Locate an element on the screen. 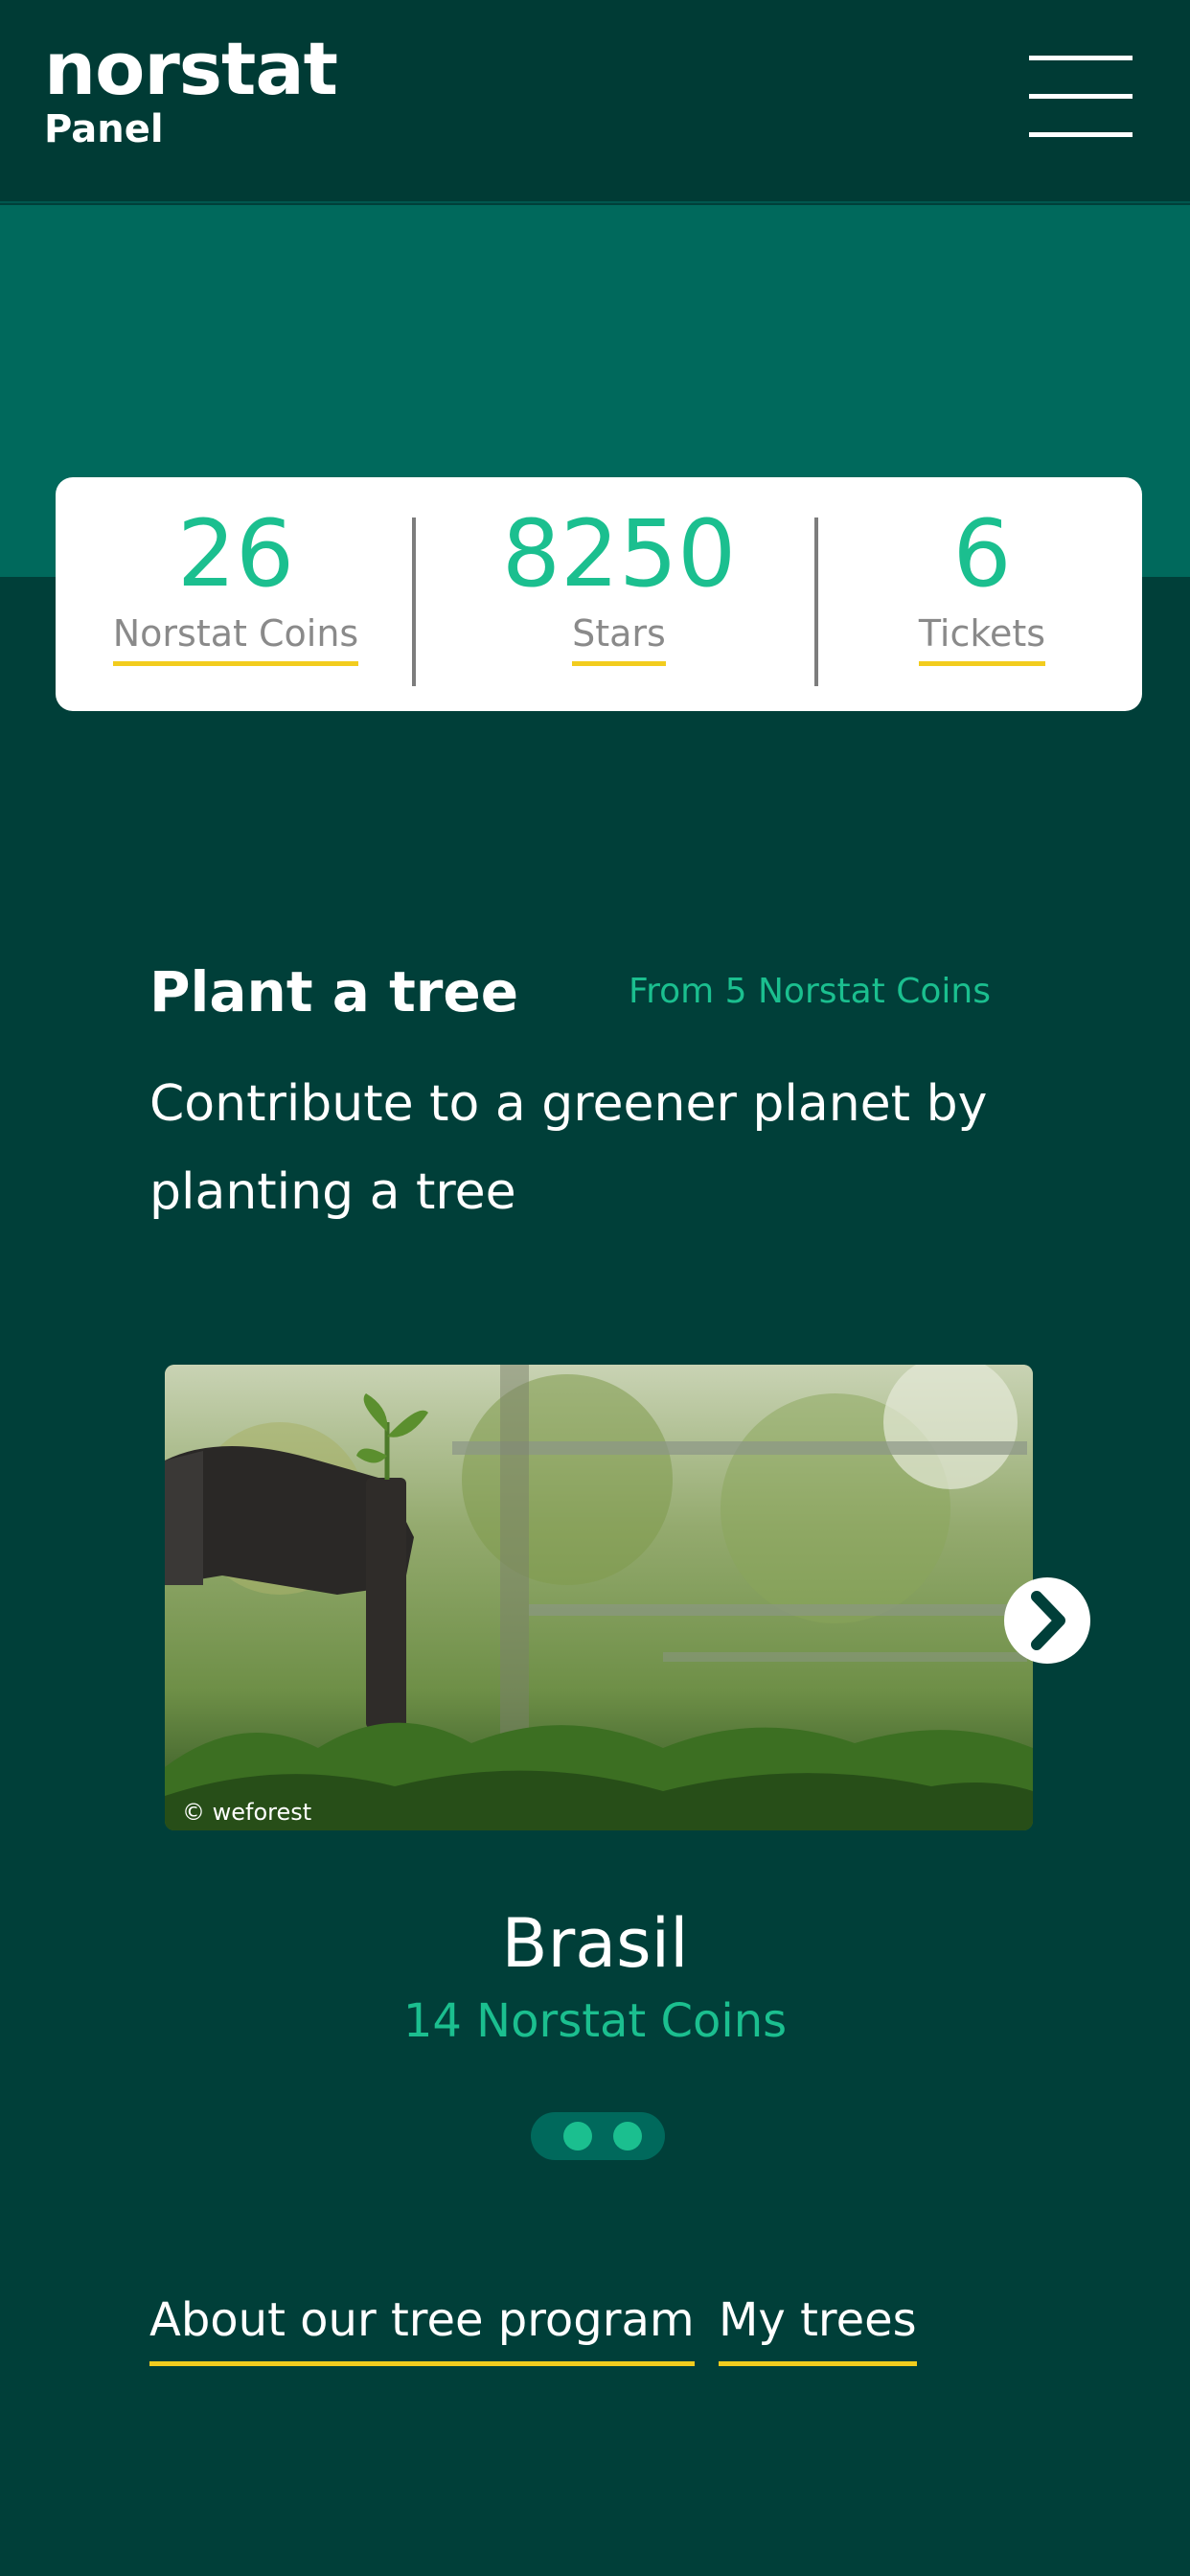 Image resolution: width=1190 pixels, height=2576 pixels. project-name: Brasil is located at coordinates (595, 1943).